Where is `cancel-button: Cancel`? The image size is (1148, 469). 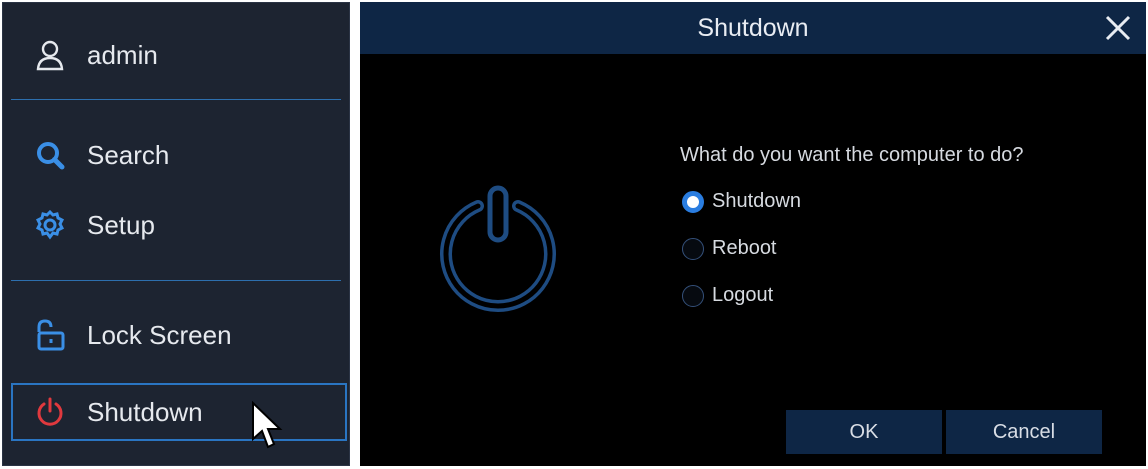 cancel-button: Cancel is located at coordinates (1024, 432).